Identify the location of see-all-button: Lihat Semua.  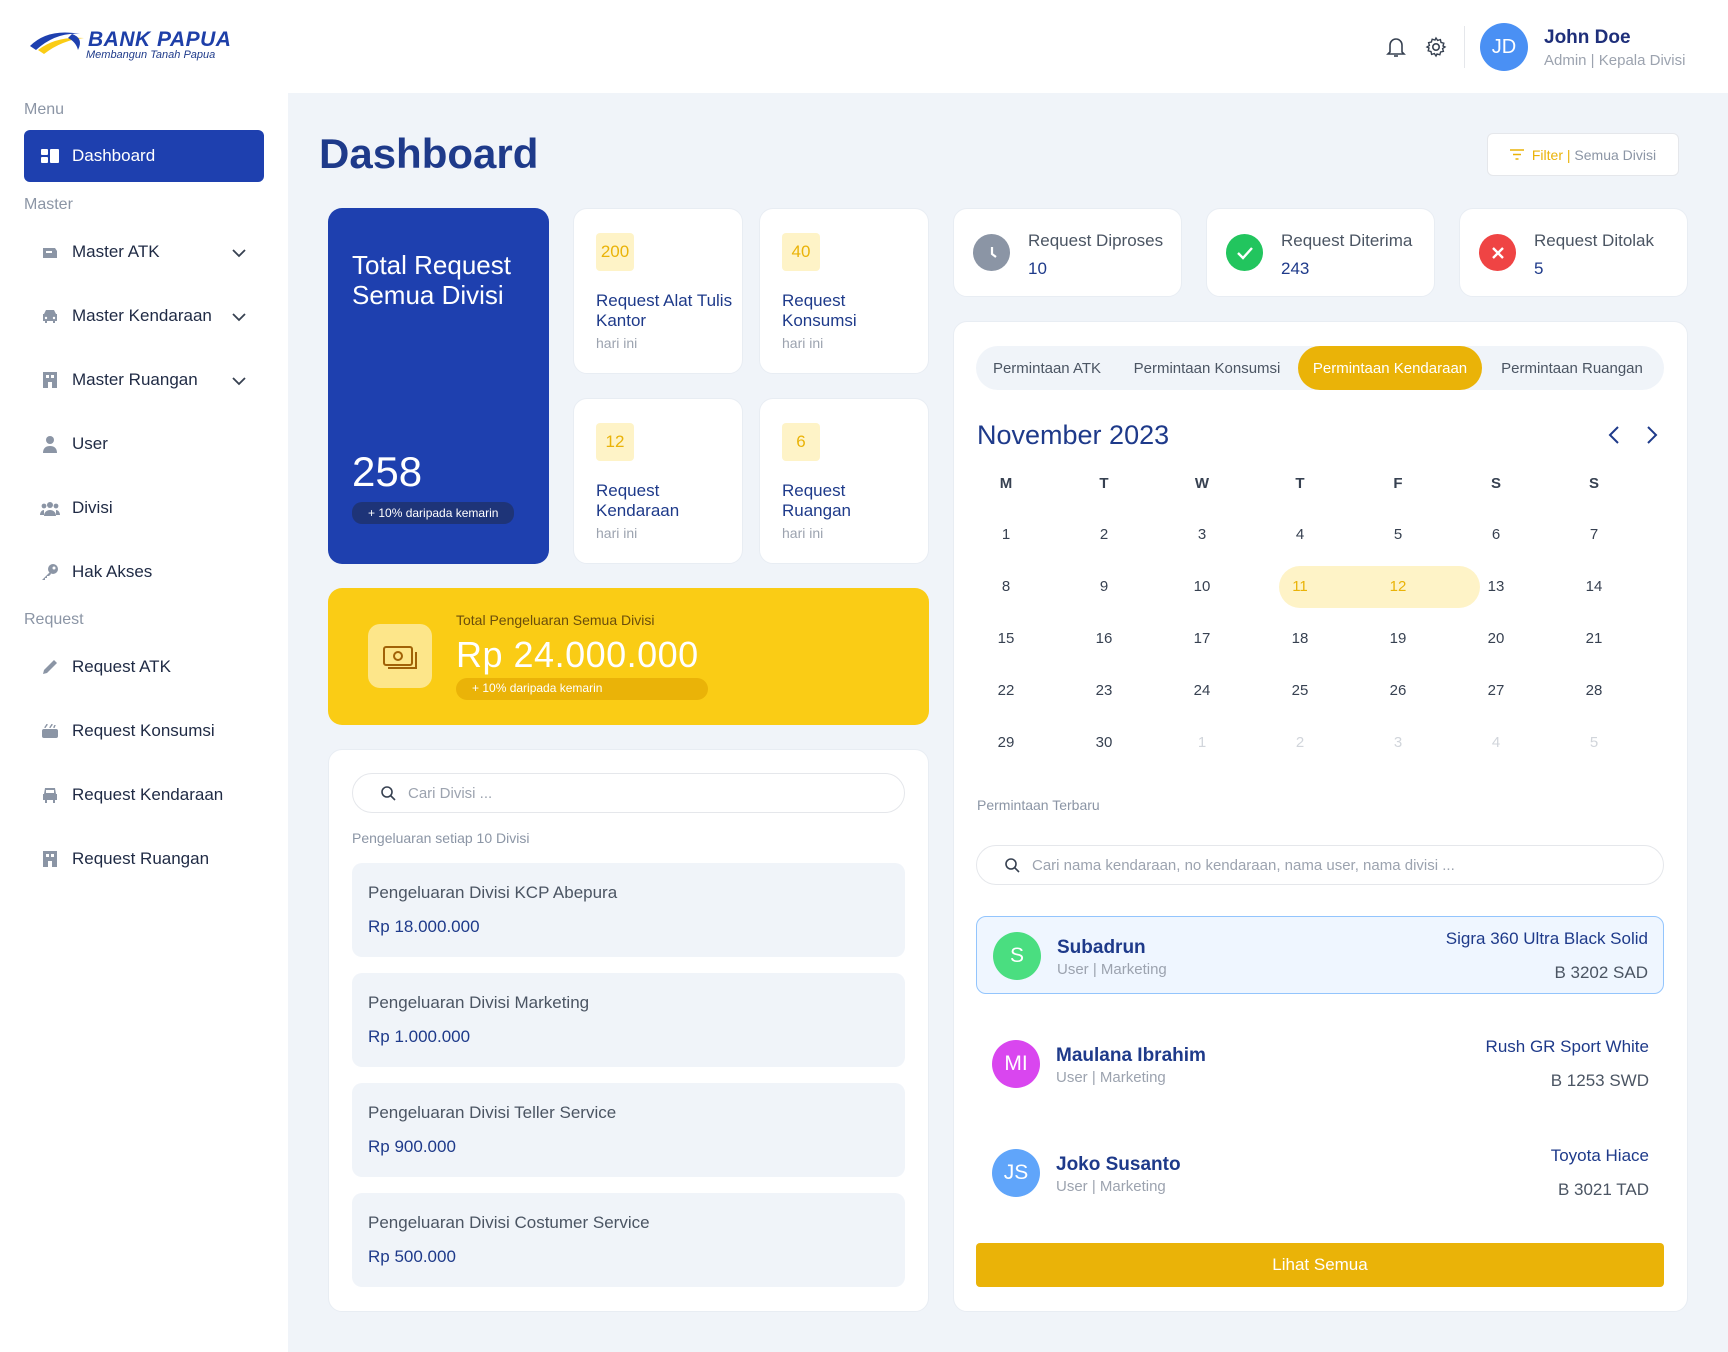
(1320, 1265).